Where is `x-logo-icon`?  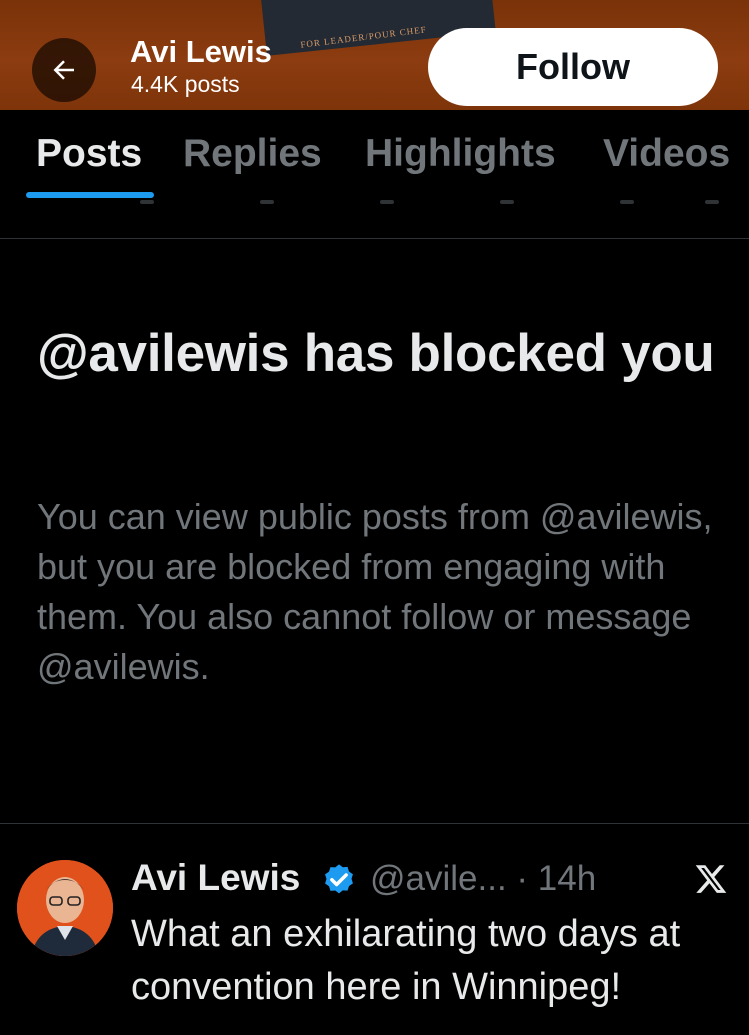 x-logo-icon is located at coordinates (711, 879).